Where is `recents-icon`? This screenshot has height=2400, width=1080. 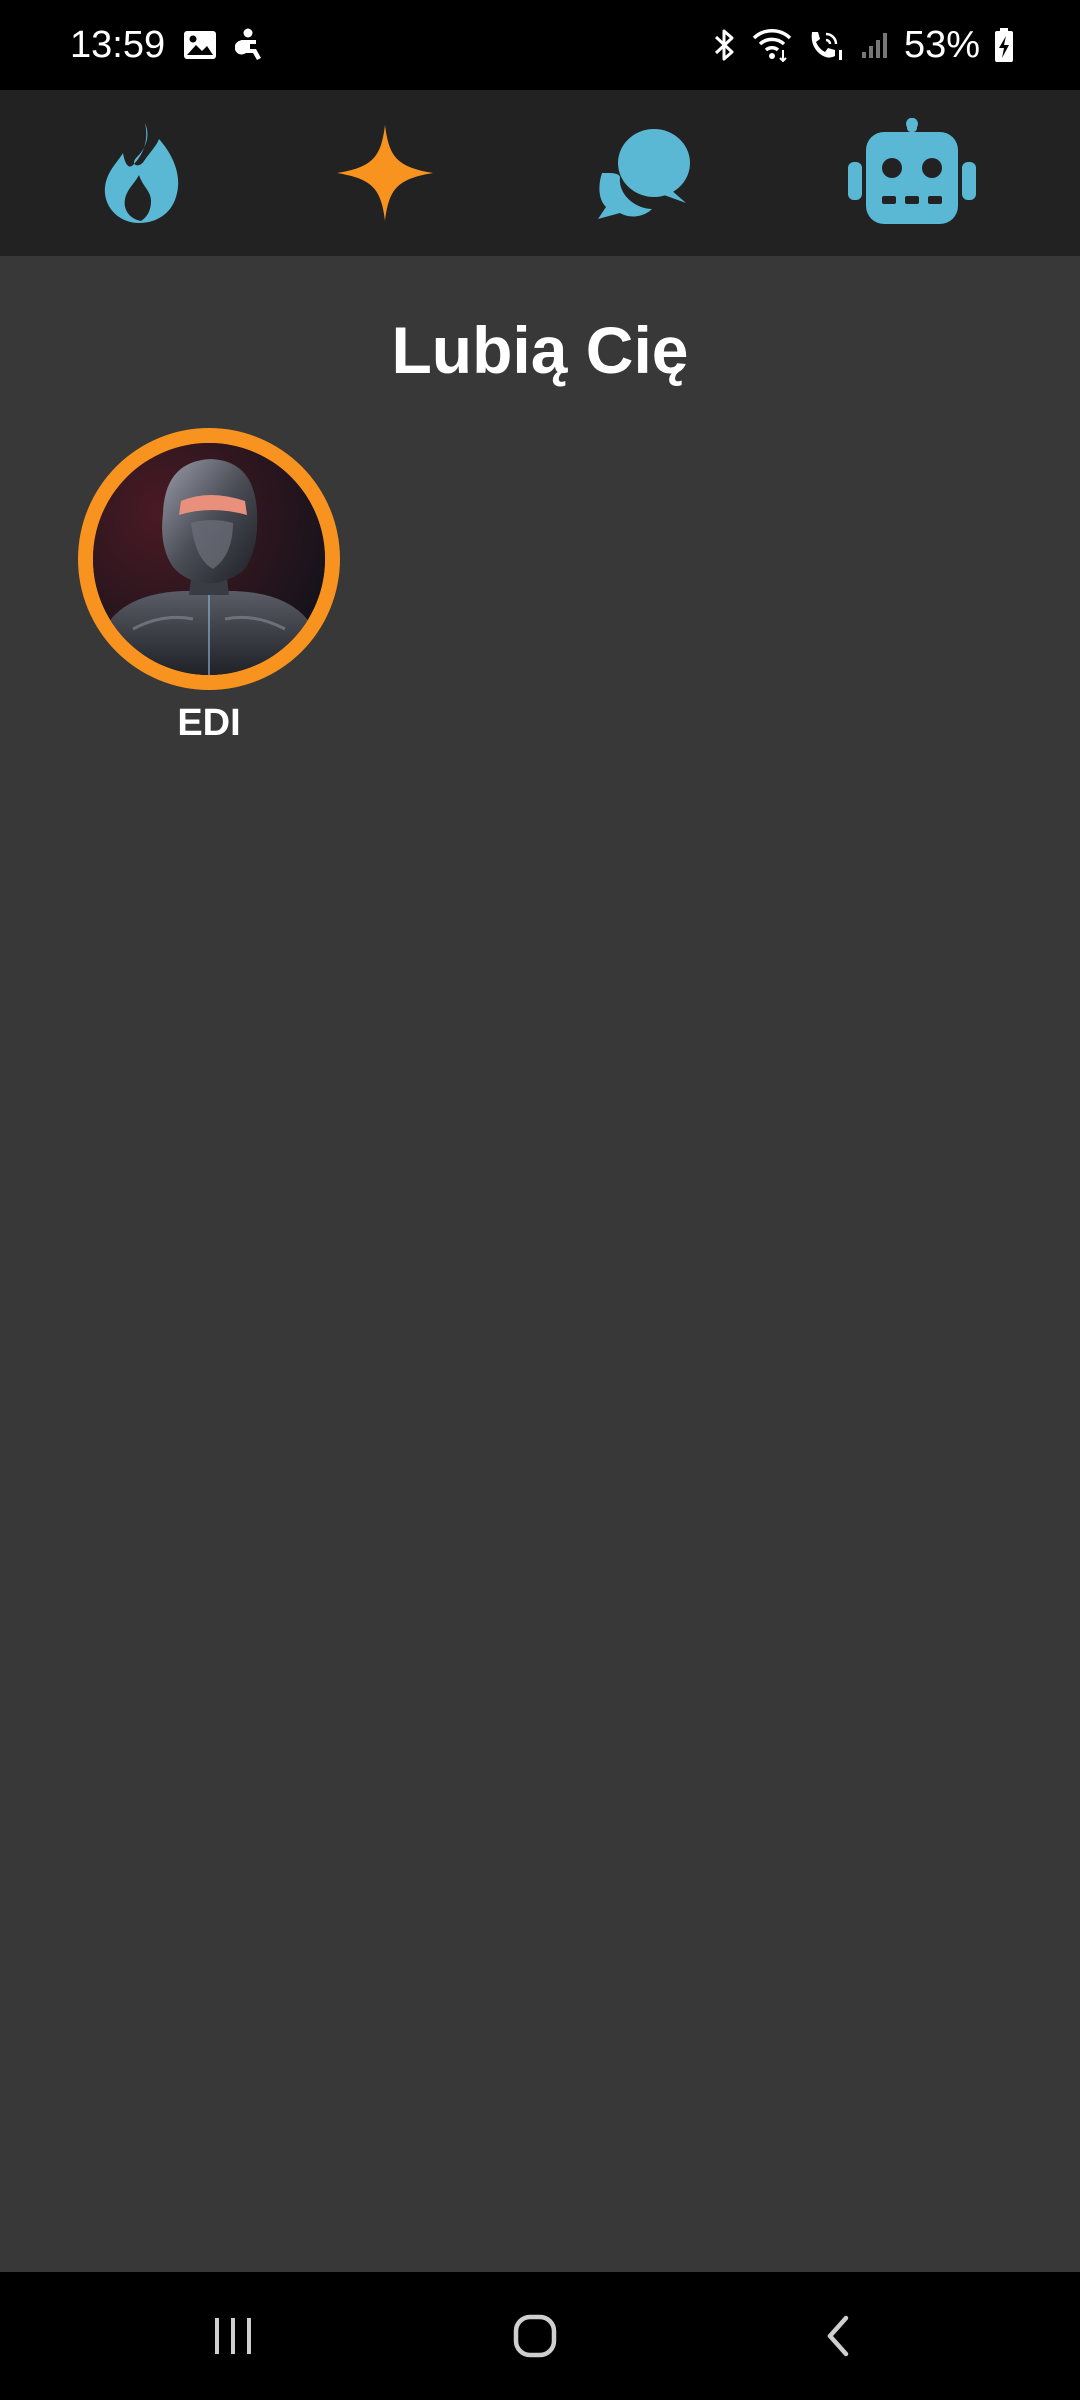
recents-icon is located at coordinates (233, 2336).